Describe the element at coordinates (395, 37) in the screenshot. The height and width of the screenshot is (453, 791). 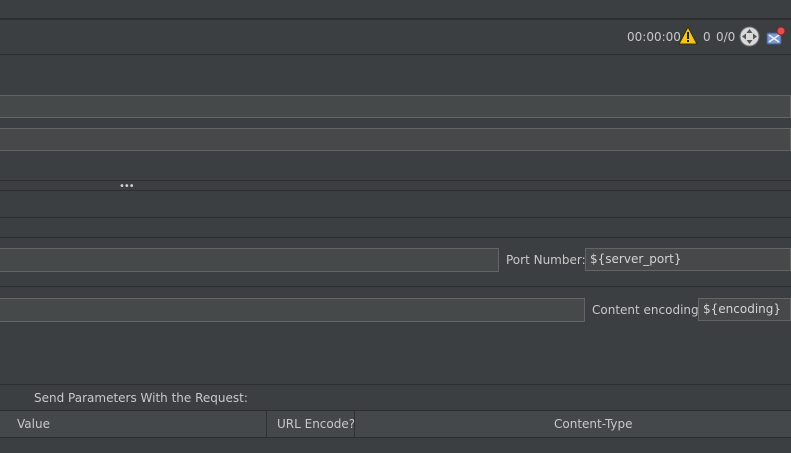
I see `status-toolbar: 00:00:00 0 0/0` at that location.